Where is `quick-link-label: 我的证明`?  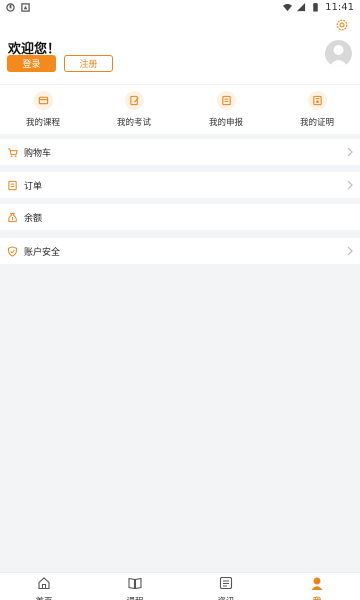 quick-link-label: 我的证明 is located at coordinates (316, 123).